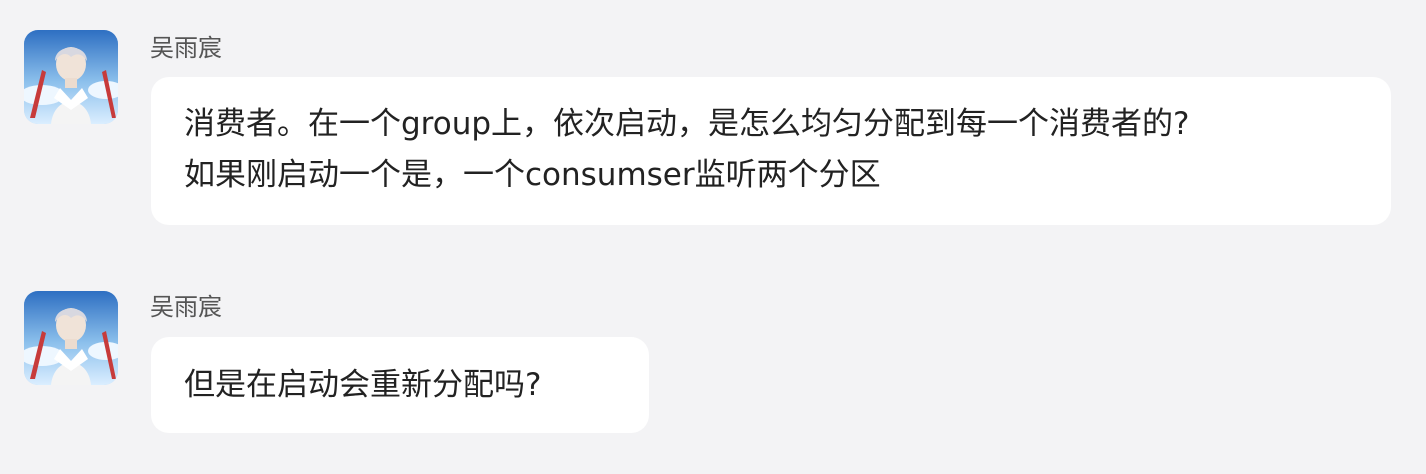 The width and height of the screenshot is (1426, 474). What do you see at coordinates (363, 385) in the screenshot?
I see `message-text-line: 但是在启动会重新分配吗?` at bounding box center [363, 385].